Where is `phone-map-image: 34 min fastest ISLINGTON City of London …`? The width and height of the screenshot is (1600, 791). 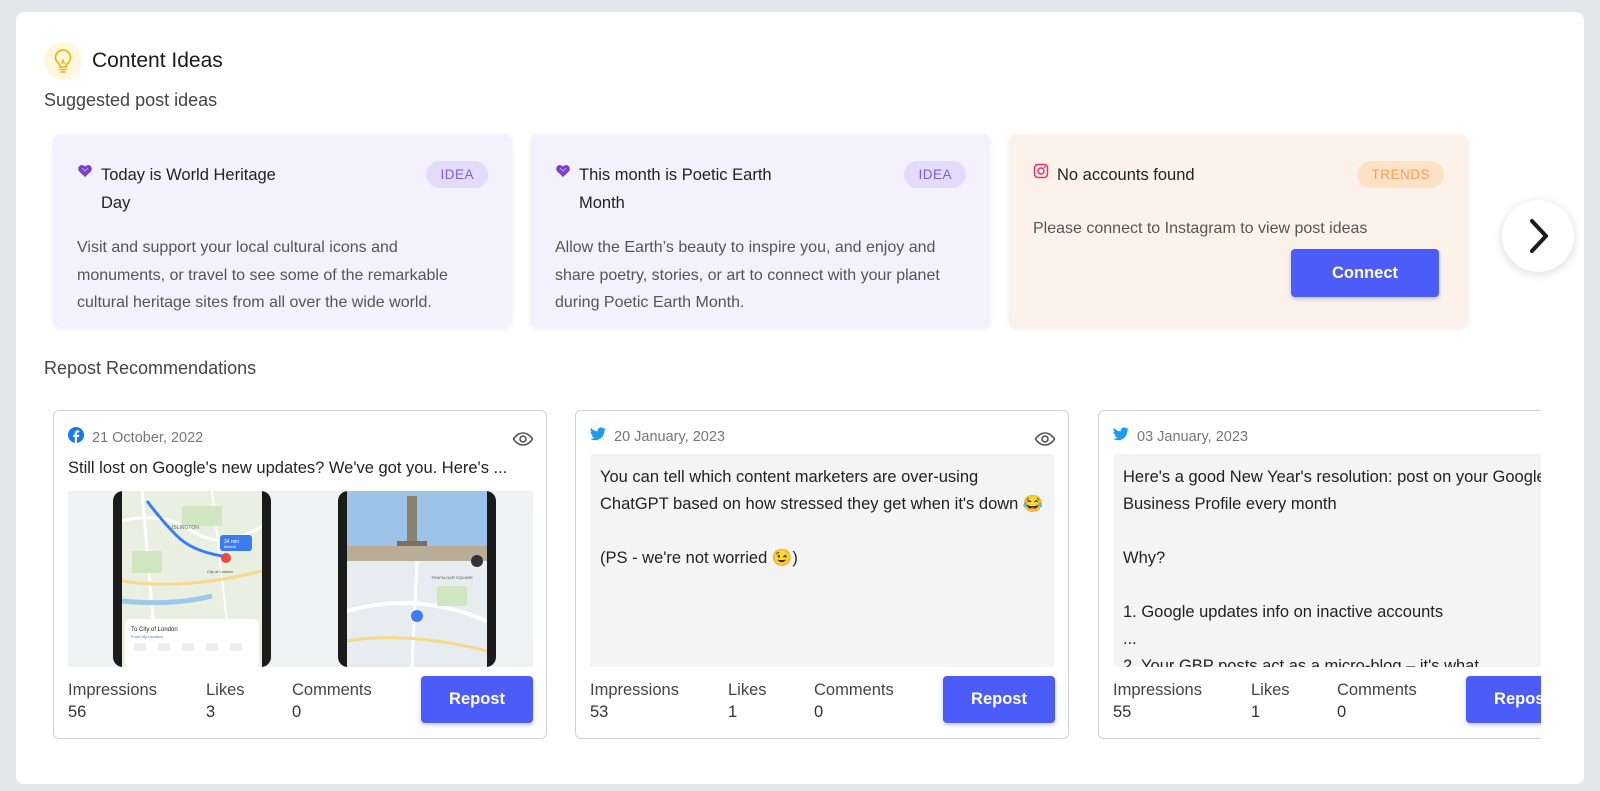
phone-map-image: 34 min fastest ISLINGTON City of London … is located at coordinates (192, 579).